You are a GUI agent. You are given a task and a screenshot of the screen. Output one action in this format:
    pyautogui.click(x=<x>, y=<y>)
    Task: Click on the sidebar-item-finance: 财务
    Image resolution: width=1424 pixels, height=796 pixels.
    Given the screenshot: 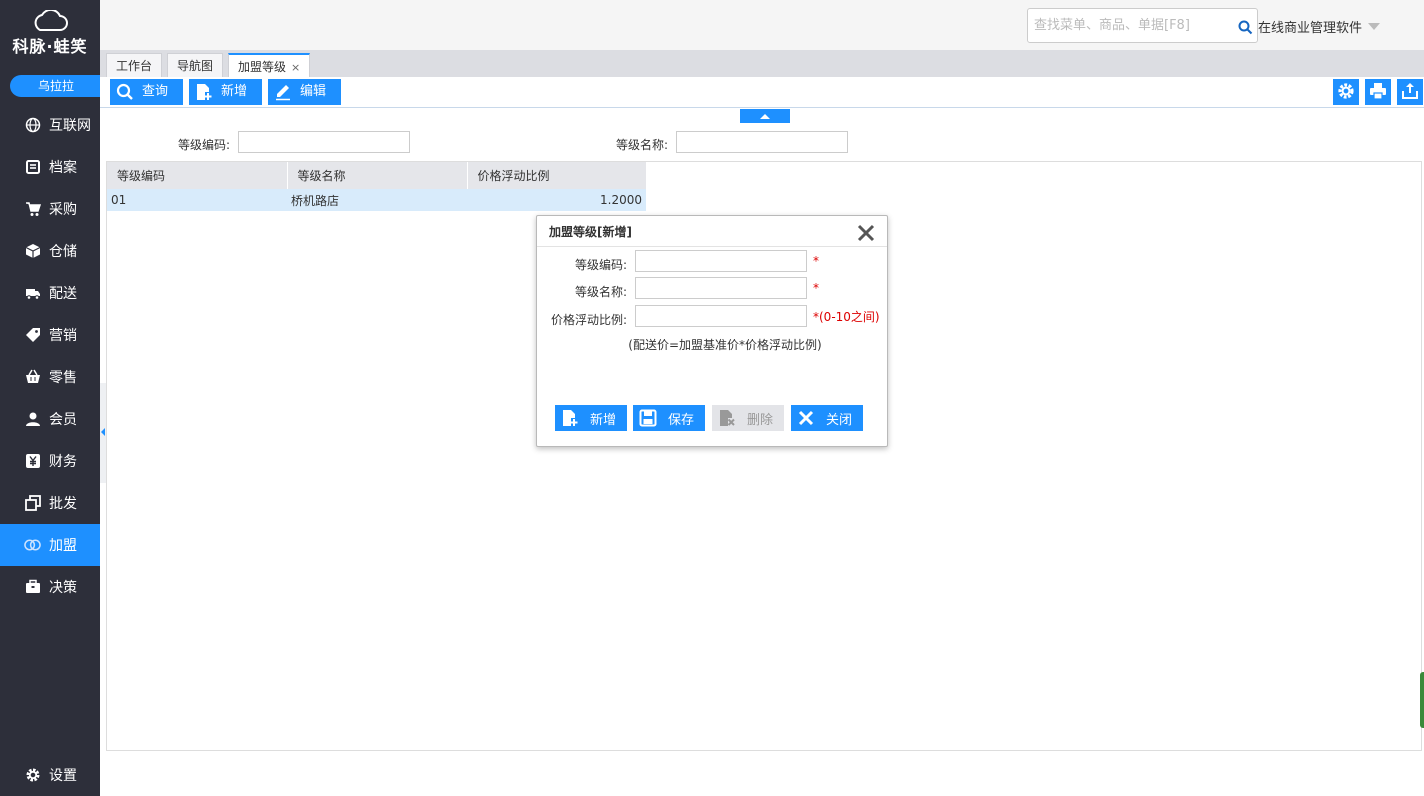 What is the action you would take?
    pyautogui.click(x=50, y=461)
    